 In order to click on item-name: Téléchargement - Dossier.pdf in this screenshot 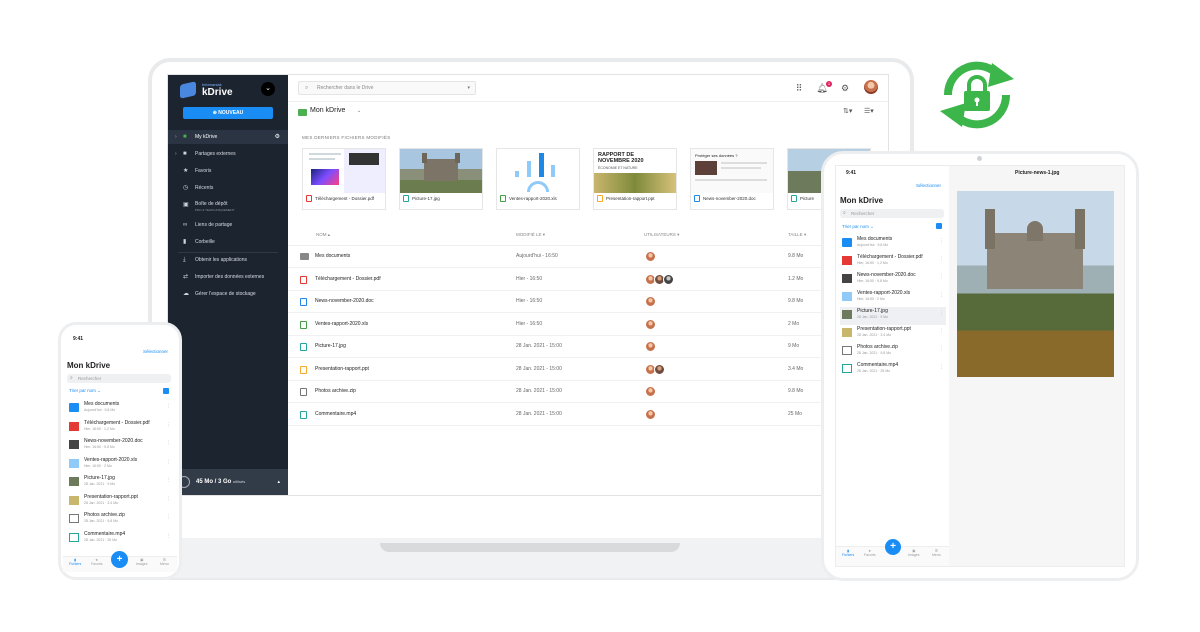, I will do `click(117, 422)`.